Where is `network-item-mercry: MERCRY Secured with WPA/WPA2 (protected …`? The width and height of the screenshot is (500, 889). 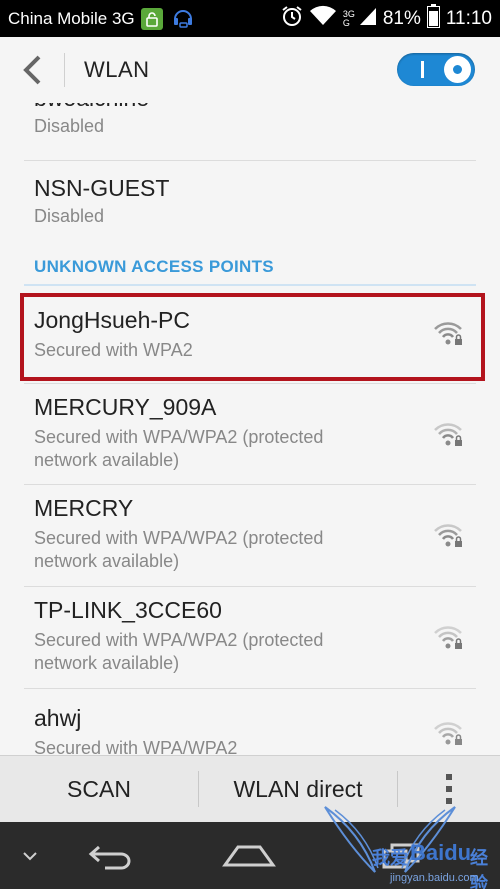
network-item-mercry: MERCRY Secured with WPA/WPA2 (protected … is located at coordinates (250, 535).